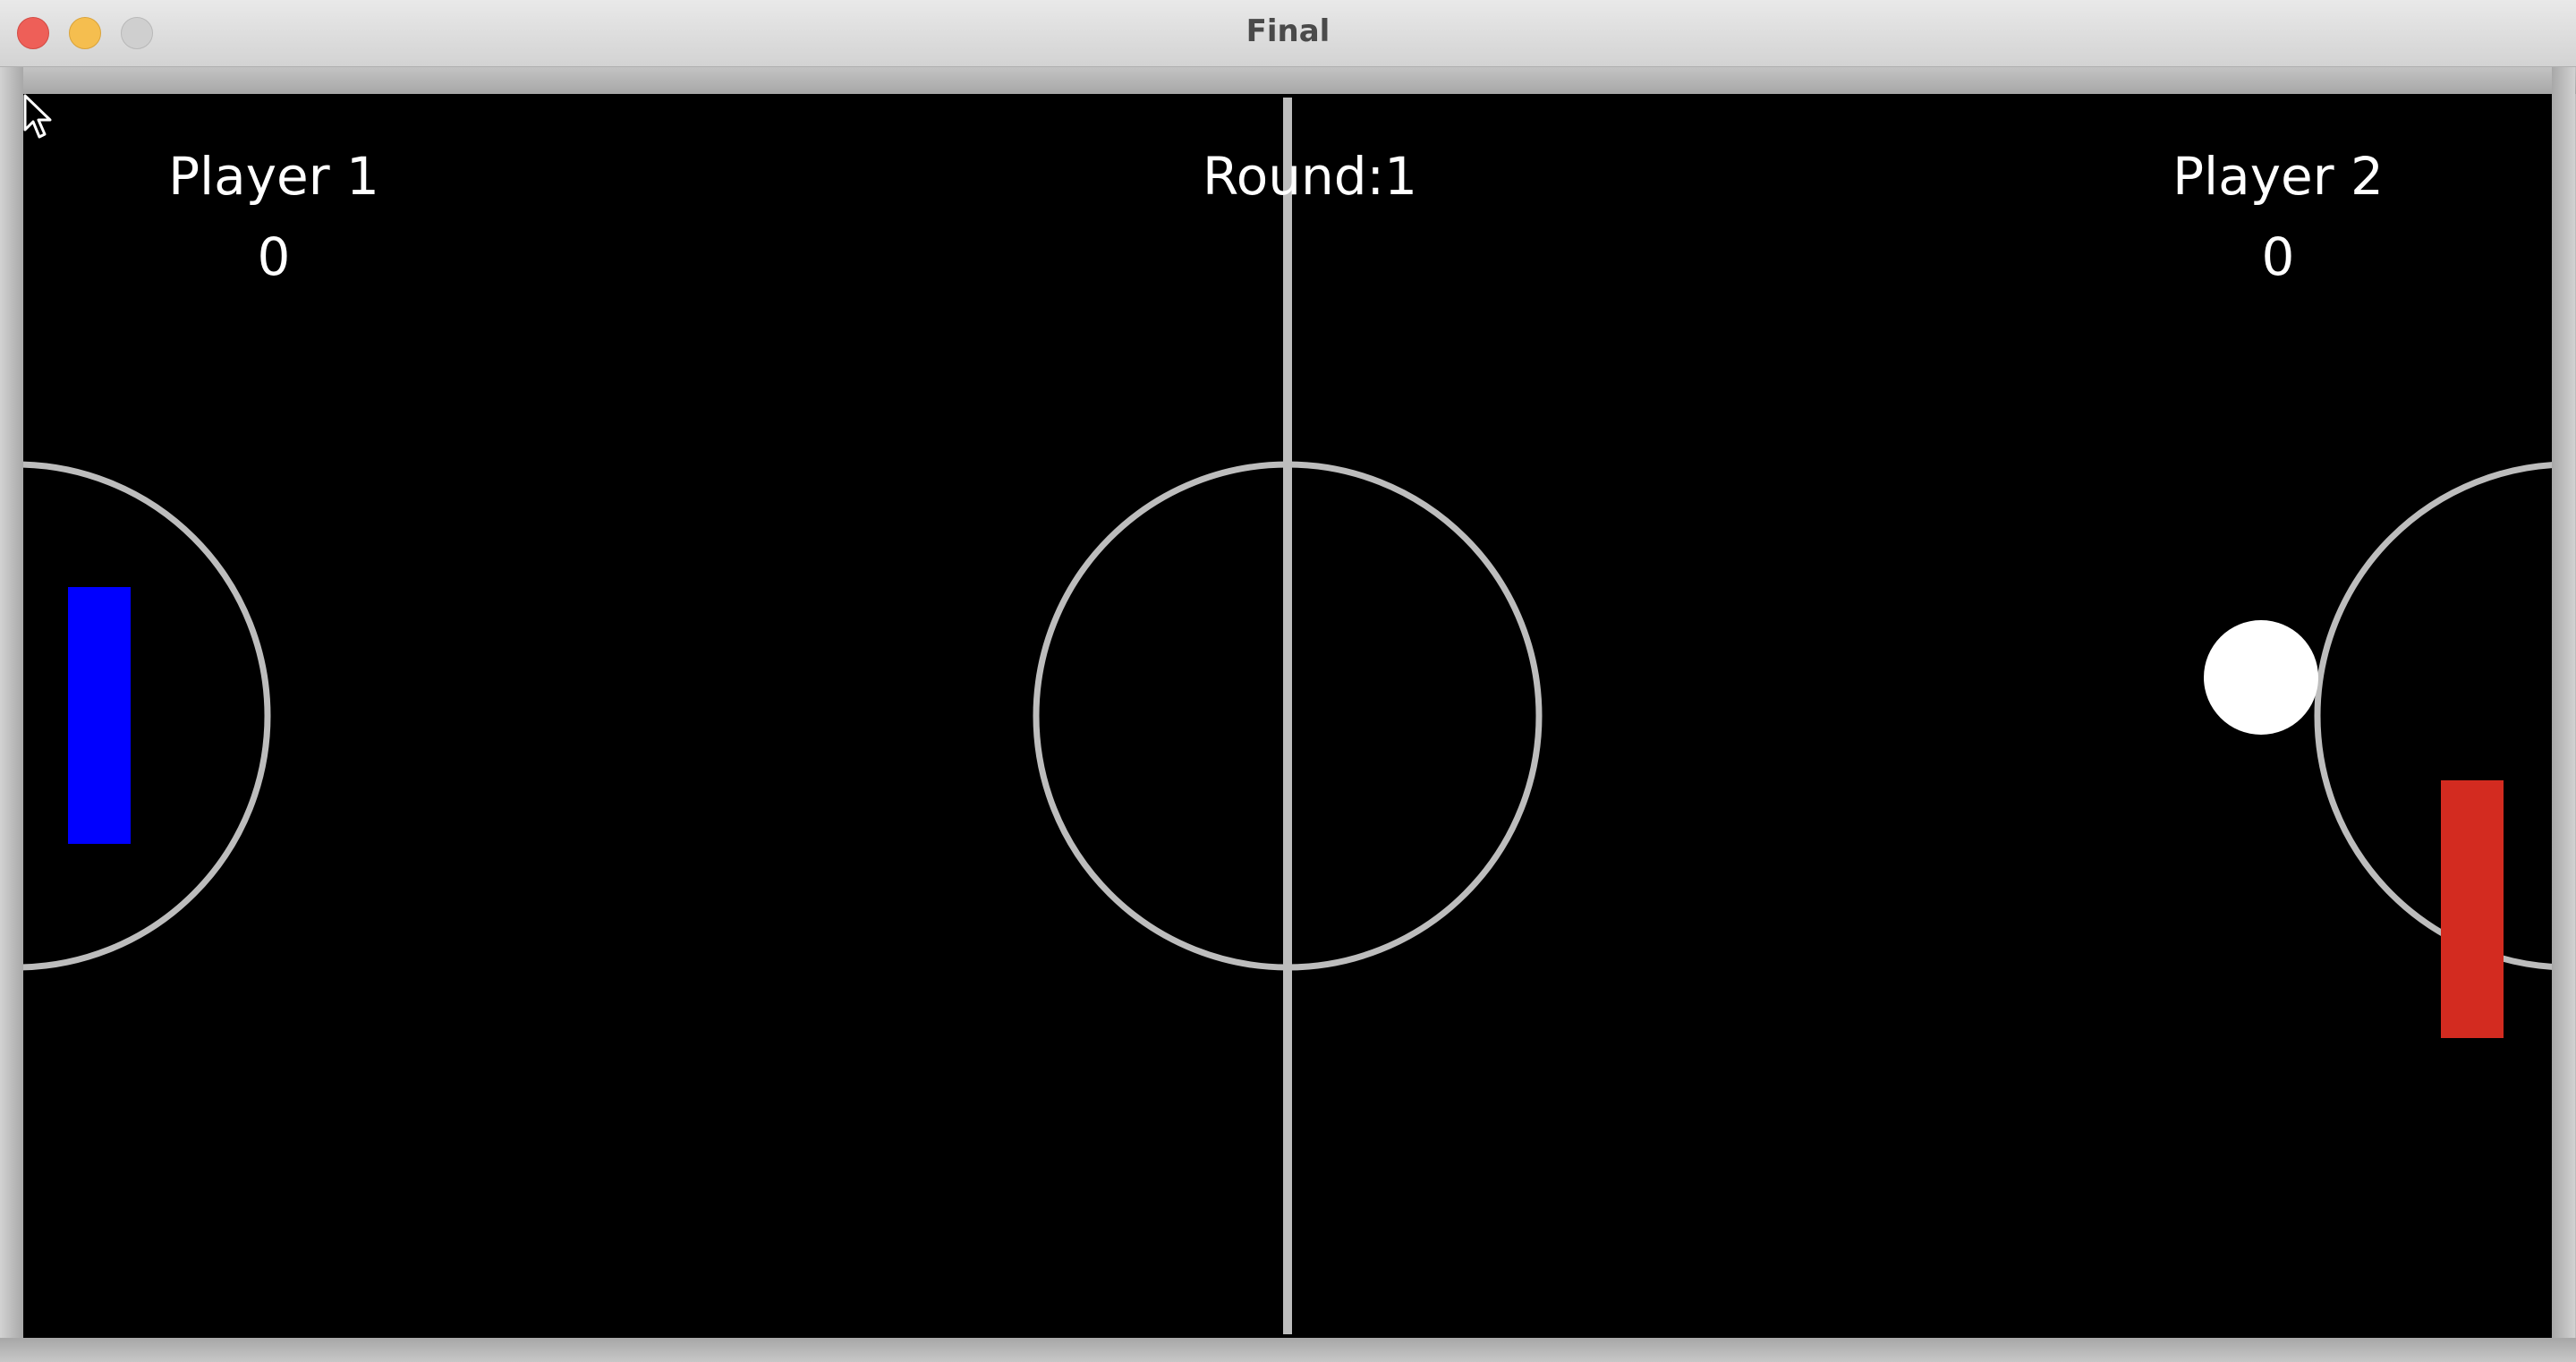 Image resolution: width=2576 pixels, height=1362 pixels. I want to click on frame-bottom, so click(1288, 1350).